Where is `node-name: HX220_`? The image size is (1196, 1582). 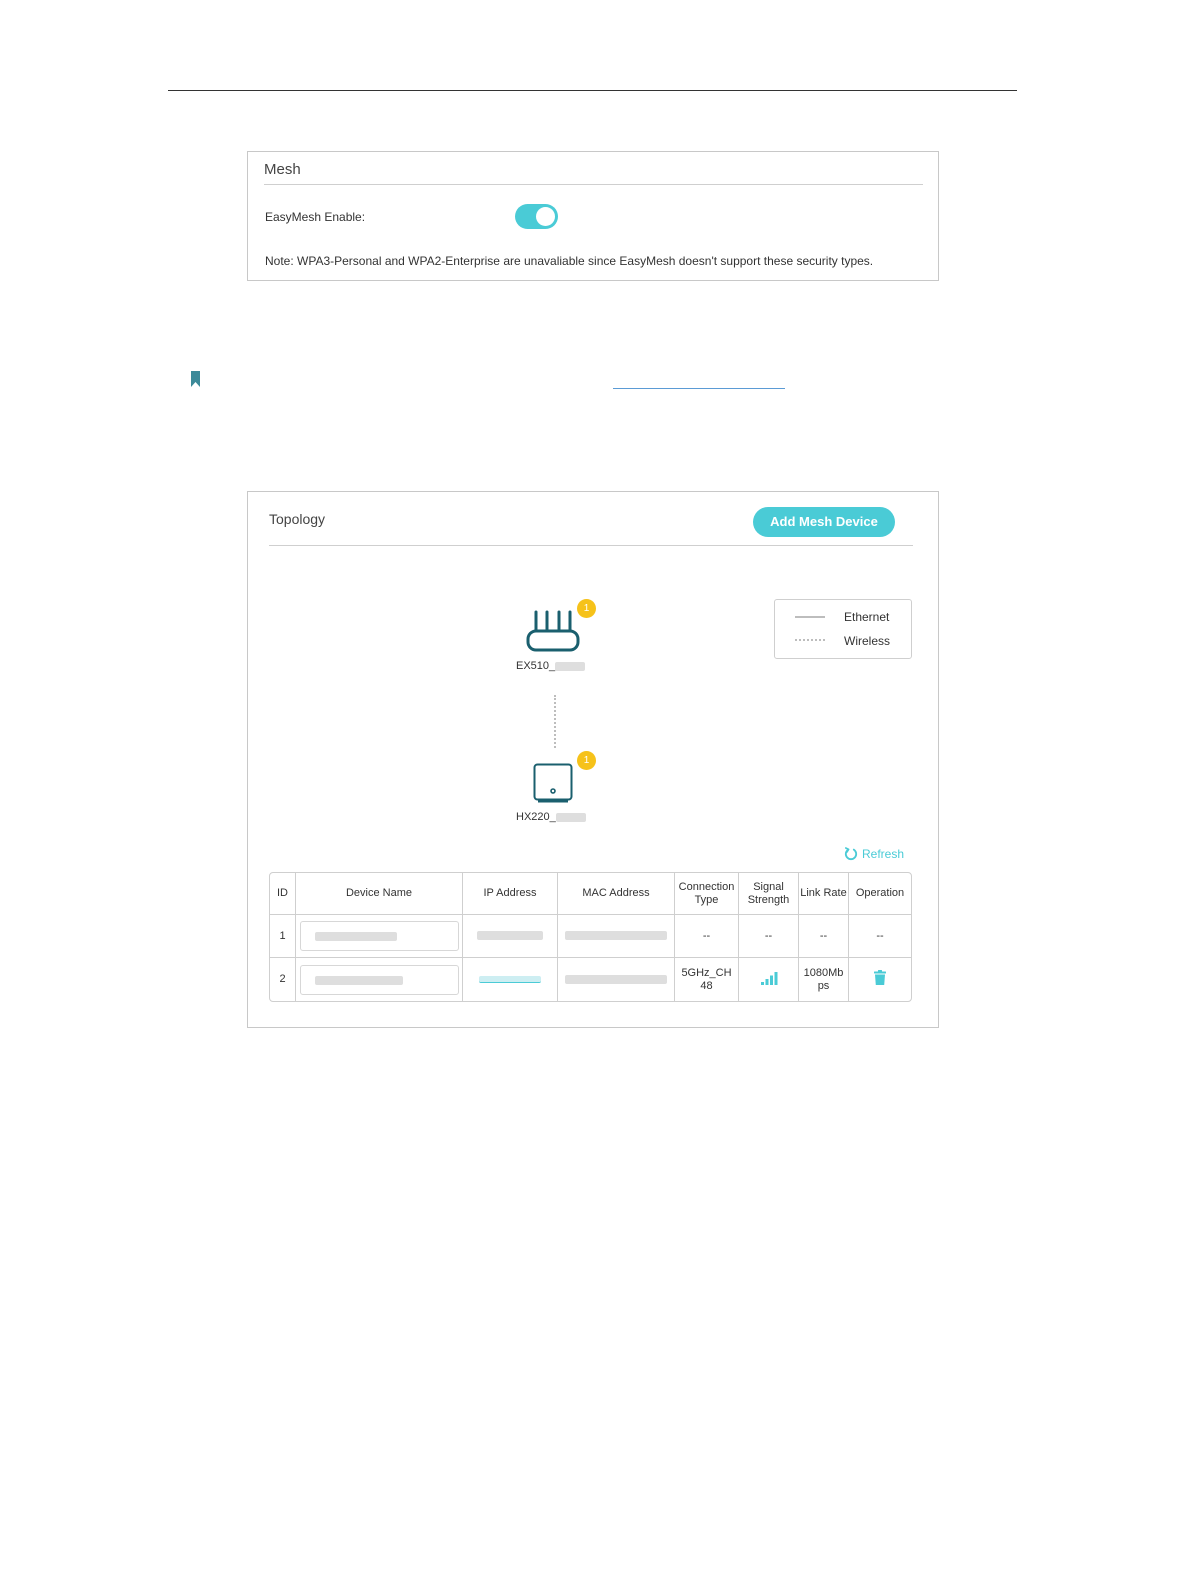
node-name: HX220_ is located at coordinates (536, 817).